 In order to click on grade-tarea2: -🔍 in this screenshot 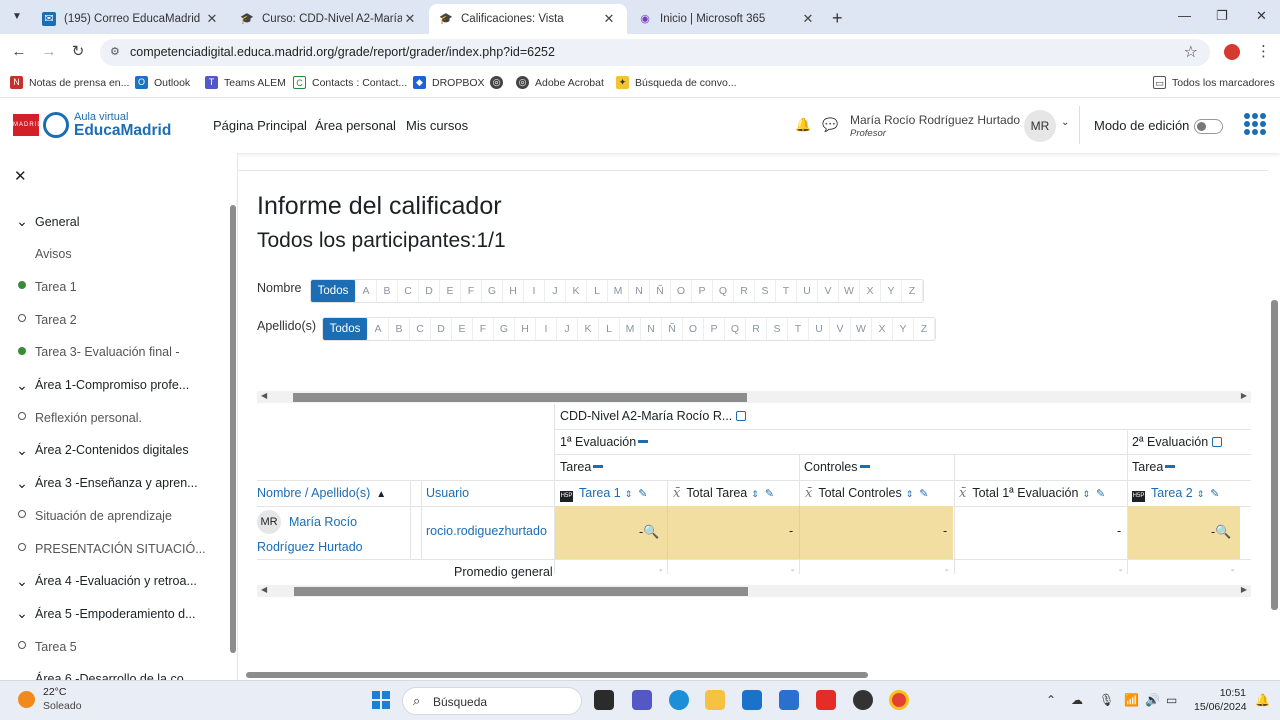, I will do `click(1221, 532)`.